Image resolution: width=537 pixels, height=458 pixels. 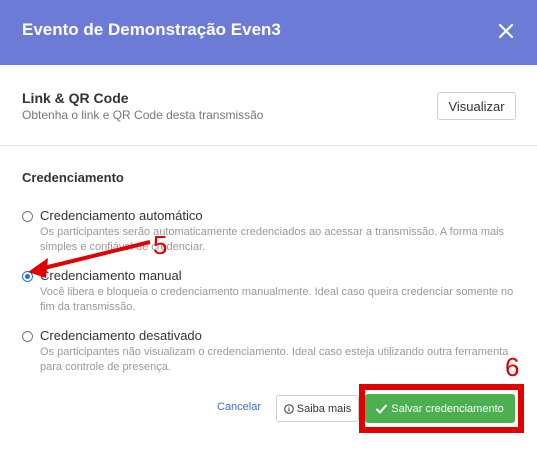 I want to click on info-icon, so click(x=288, y=408).